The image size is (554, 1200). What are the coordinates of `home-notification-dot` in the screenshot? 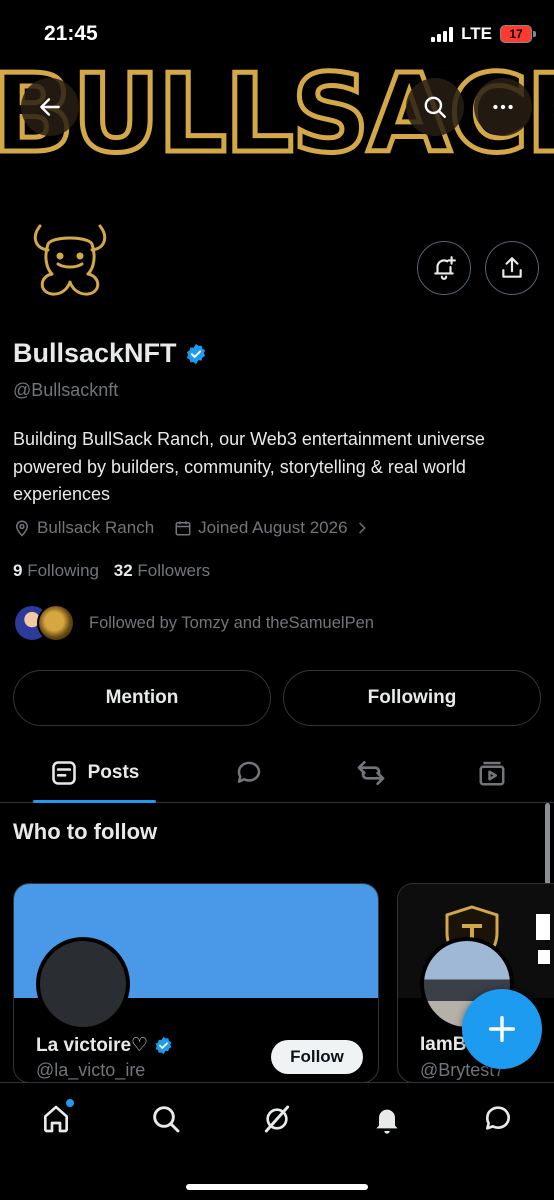 It's located at (70, 1103).